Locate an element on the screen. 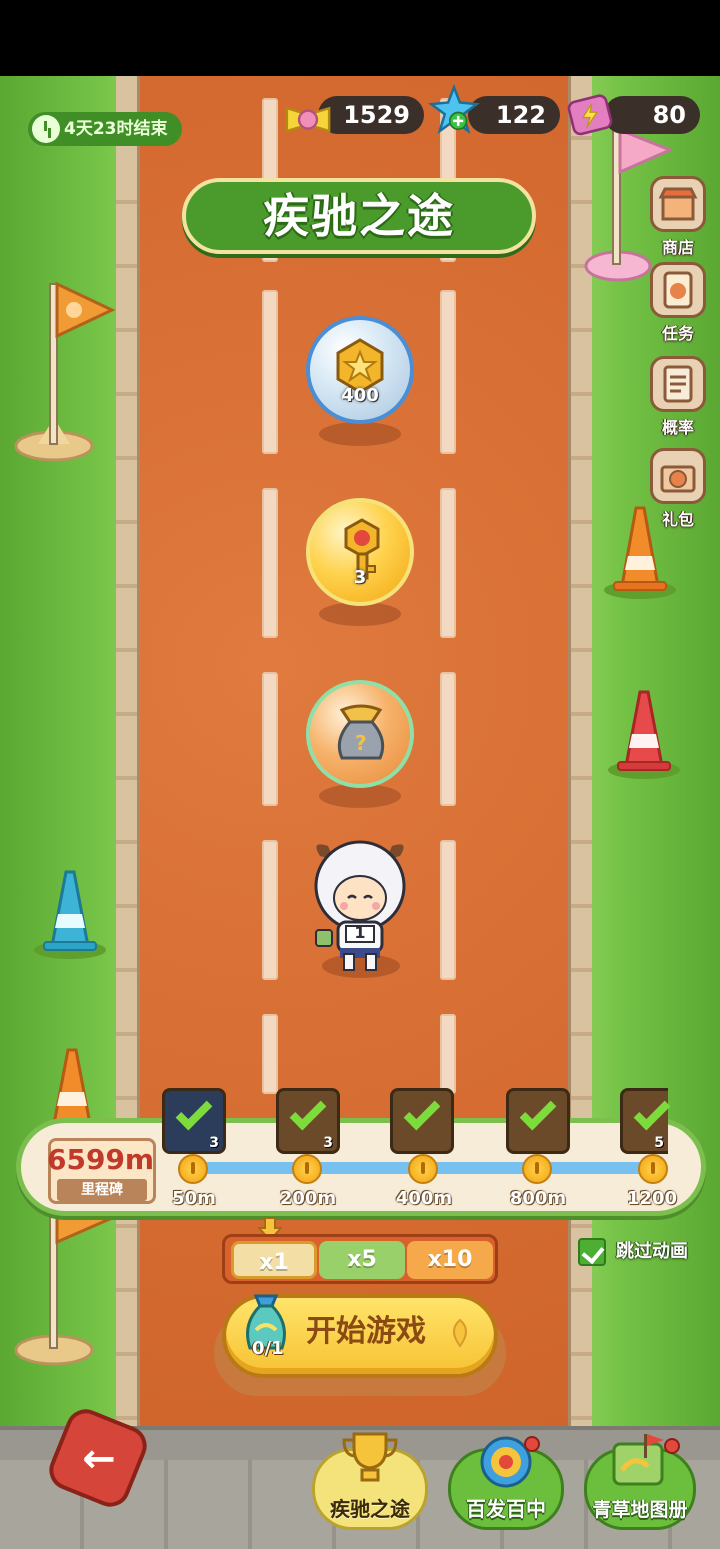 The width and height of the screenshot is (720, 1549). player-bib-number: 1 is located at coordinates (360, 932).